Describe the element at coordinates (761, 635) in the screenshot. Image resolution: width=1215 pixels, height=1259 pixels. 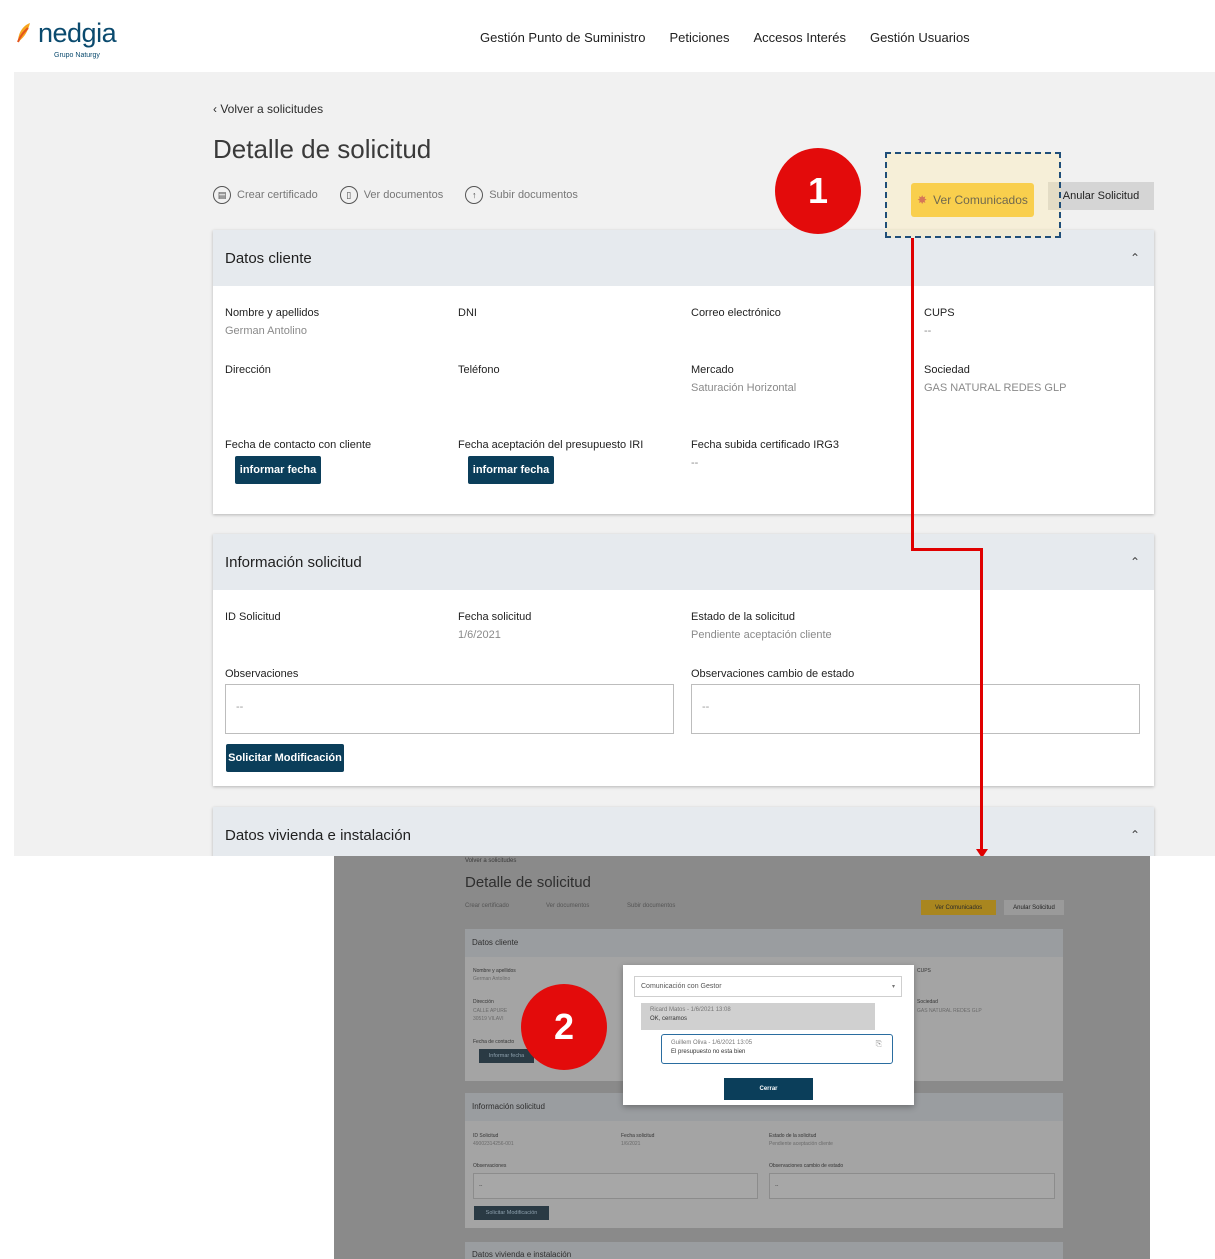
I see `field-value: Pendiente aceptación cliente` at that location.